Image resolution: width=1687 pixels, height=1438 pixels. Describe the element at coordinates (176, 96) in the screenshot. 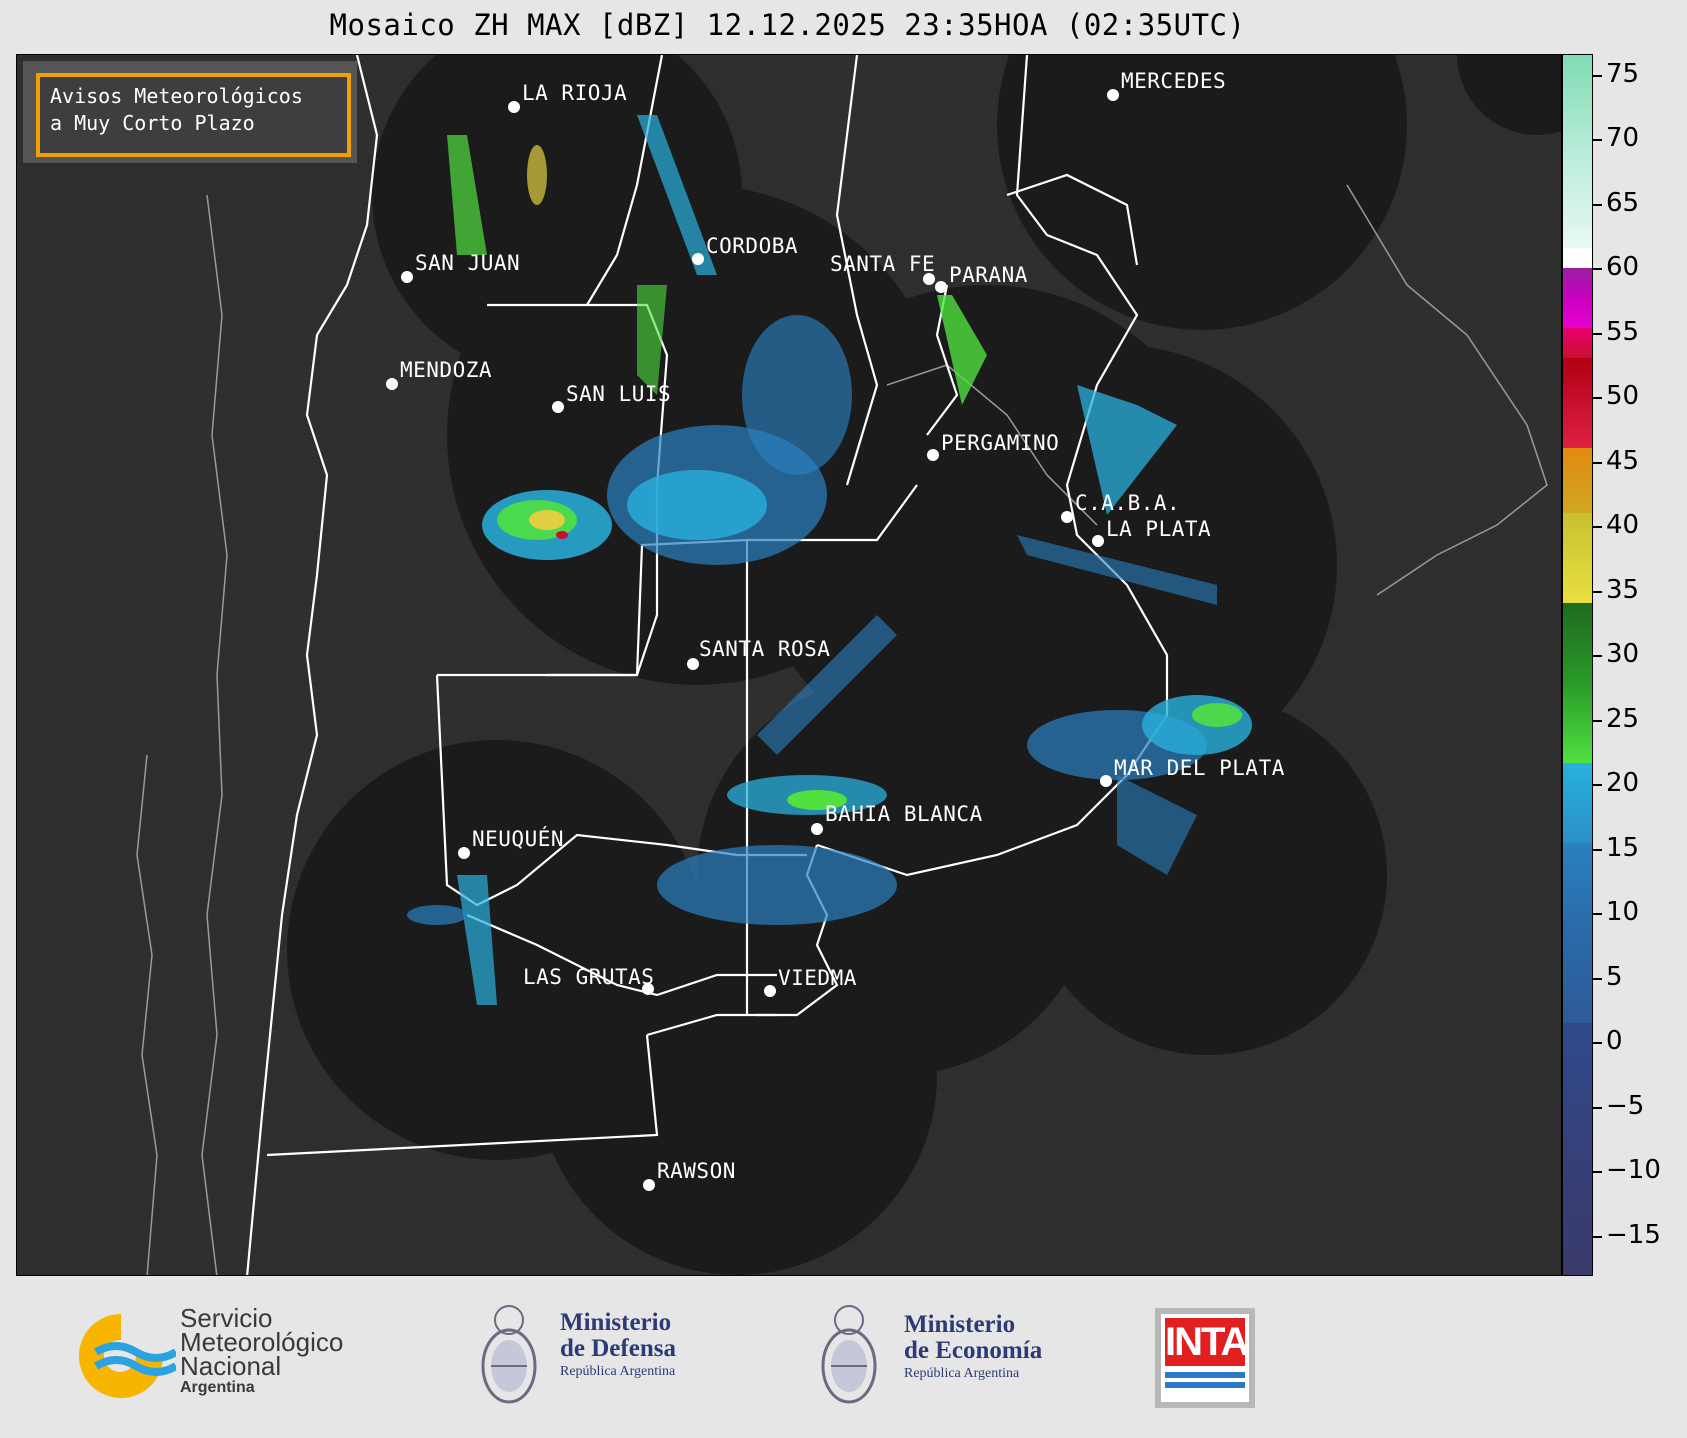

I see `avisos-line-1: Avisos Meteorológicos` at that location.